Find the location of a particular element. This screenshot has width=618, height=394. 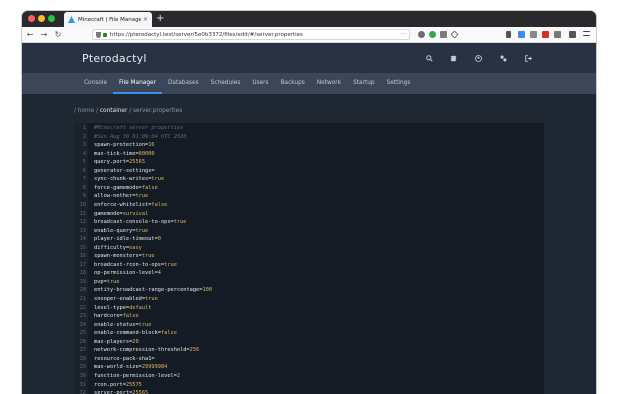

code-property: resource-pack-sha1= is located at coordinates (124, 359).